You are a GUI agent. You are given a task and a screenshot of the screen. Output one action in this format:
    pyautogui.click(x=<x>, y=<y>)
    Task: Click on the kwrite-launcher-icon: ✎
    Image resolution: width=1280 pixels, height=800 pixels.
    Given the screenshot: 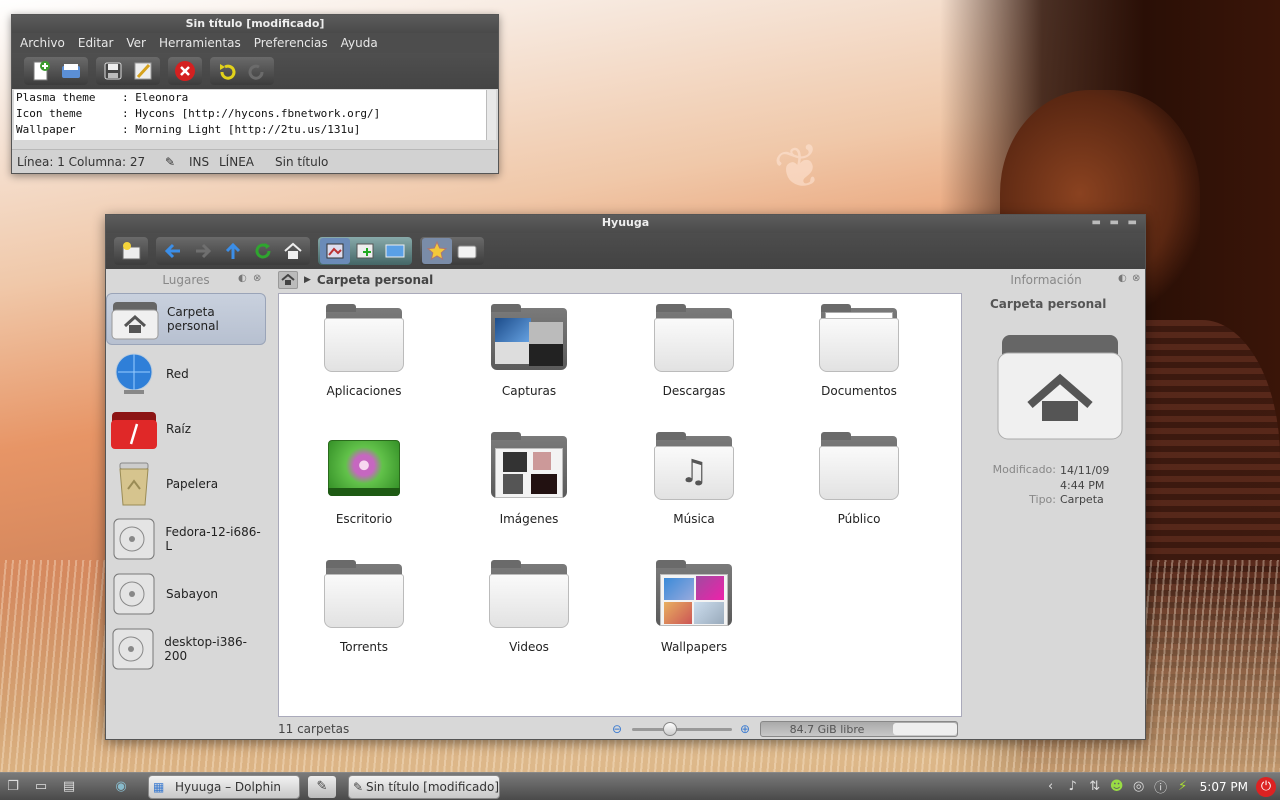 What is the action you would take?
    pyautogui.click(x=322, y=786)
    